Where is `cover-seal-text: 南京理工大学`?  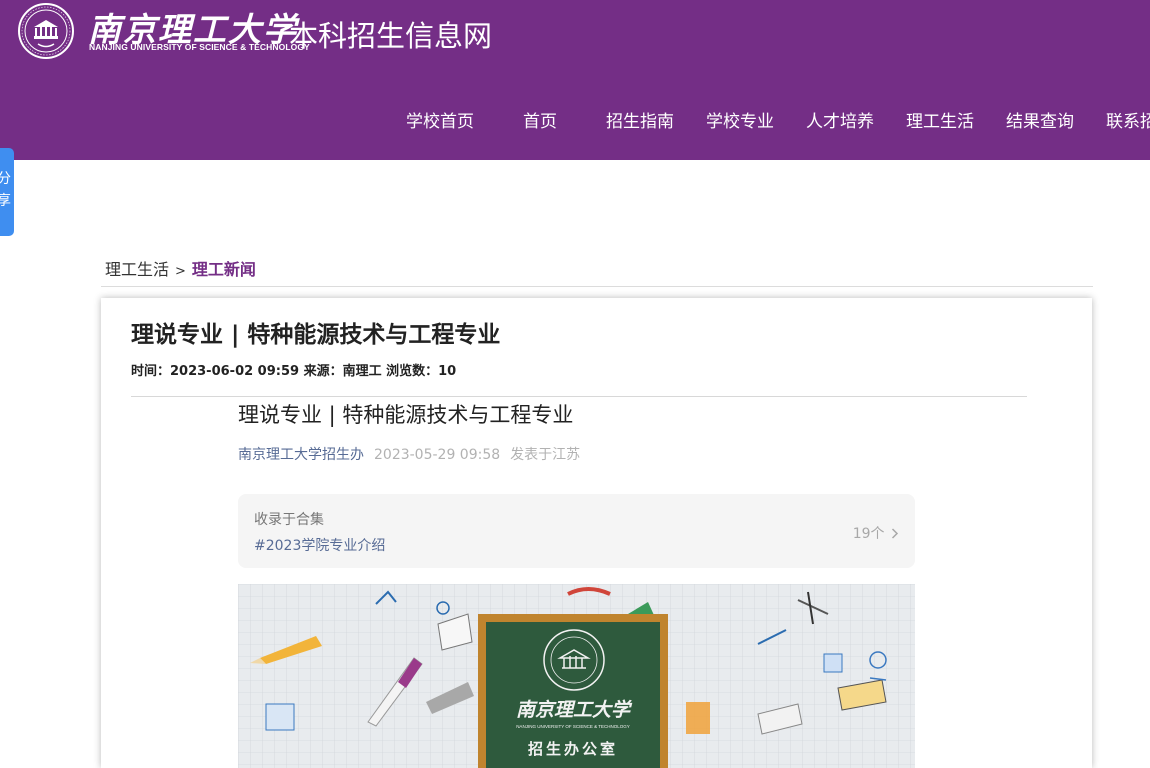
cover-seal-text: 南京理工大学 is located at coordinates (574, 710).